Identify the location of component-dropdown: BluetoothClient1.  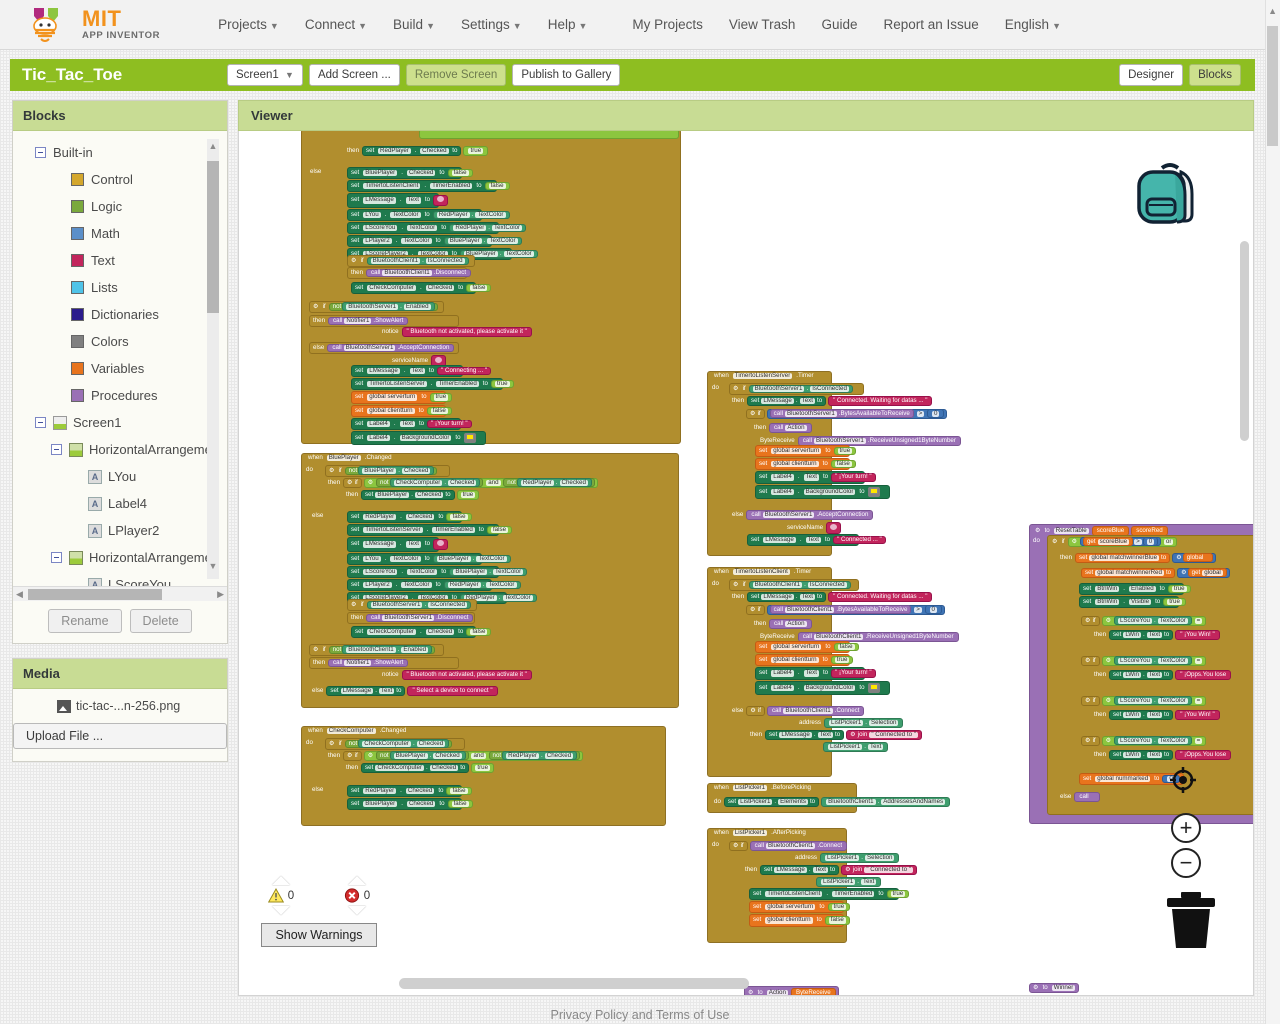
(851, 802).